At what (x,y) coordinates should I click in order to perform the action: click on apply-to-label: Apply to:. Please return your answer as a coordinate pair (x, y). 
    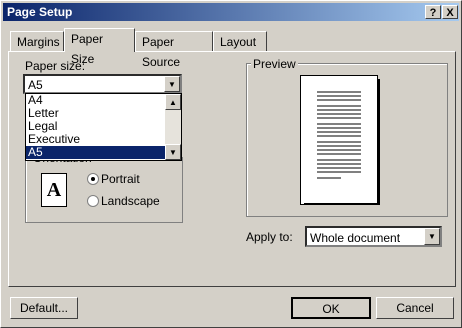
    Looking at the image, I should click on (269, 237).